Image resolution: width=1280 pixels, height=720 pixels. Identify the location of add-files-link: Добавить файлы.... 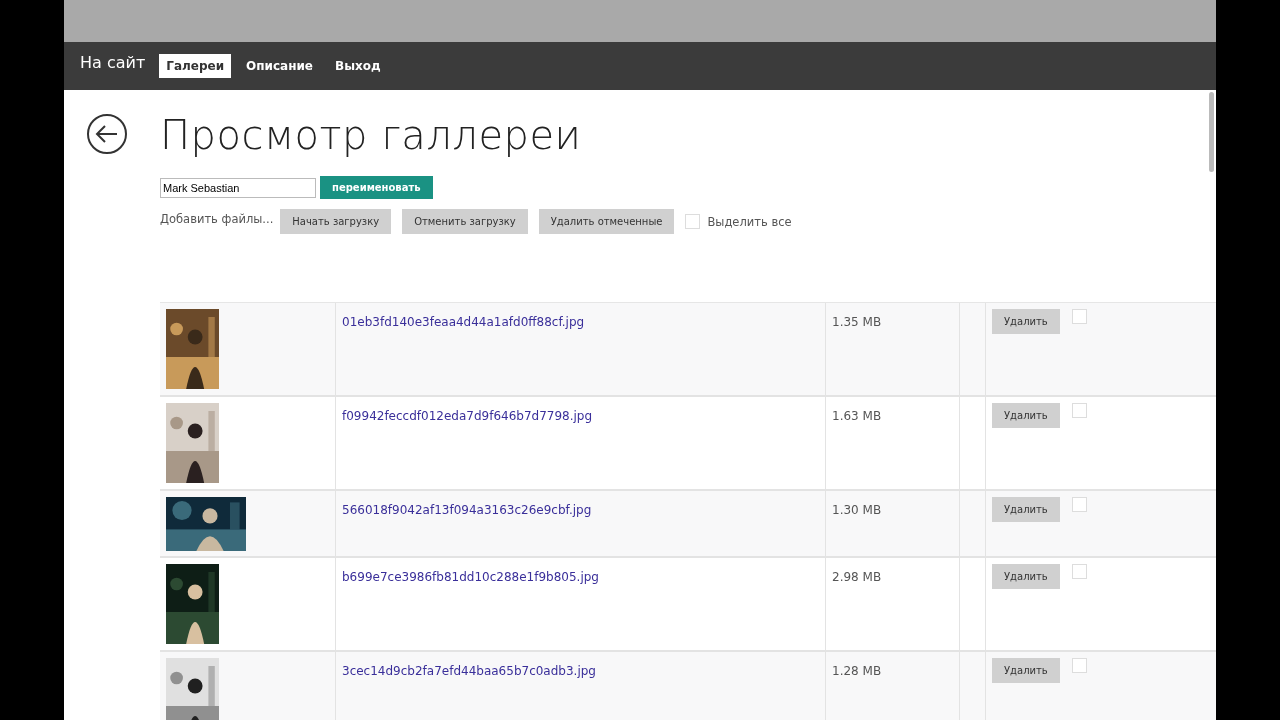
(217, 218).